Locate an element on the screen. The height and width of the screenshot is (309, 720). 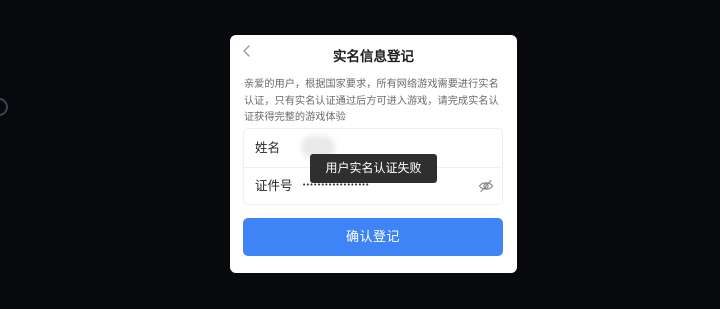
confirm-register-button: 确认登记 is located at coordinates (373, 237).